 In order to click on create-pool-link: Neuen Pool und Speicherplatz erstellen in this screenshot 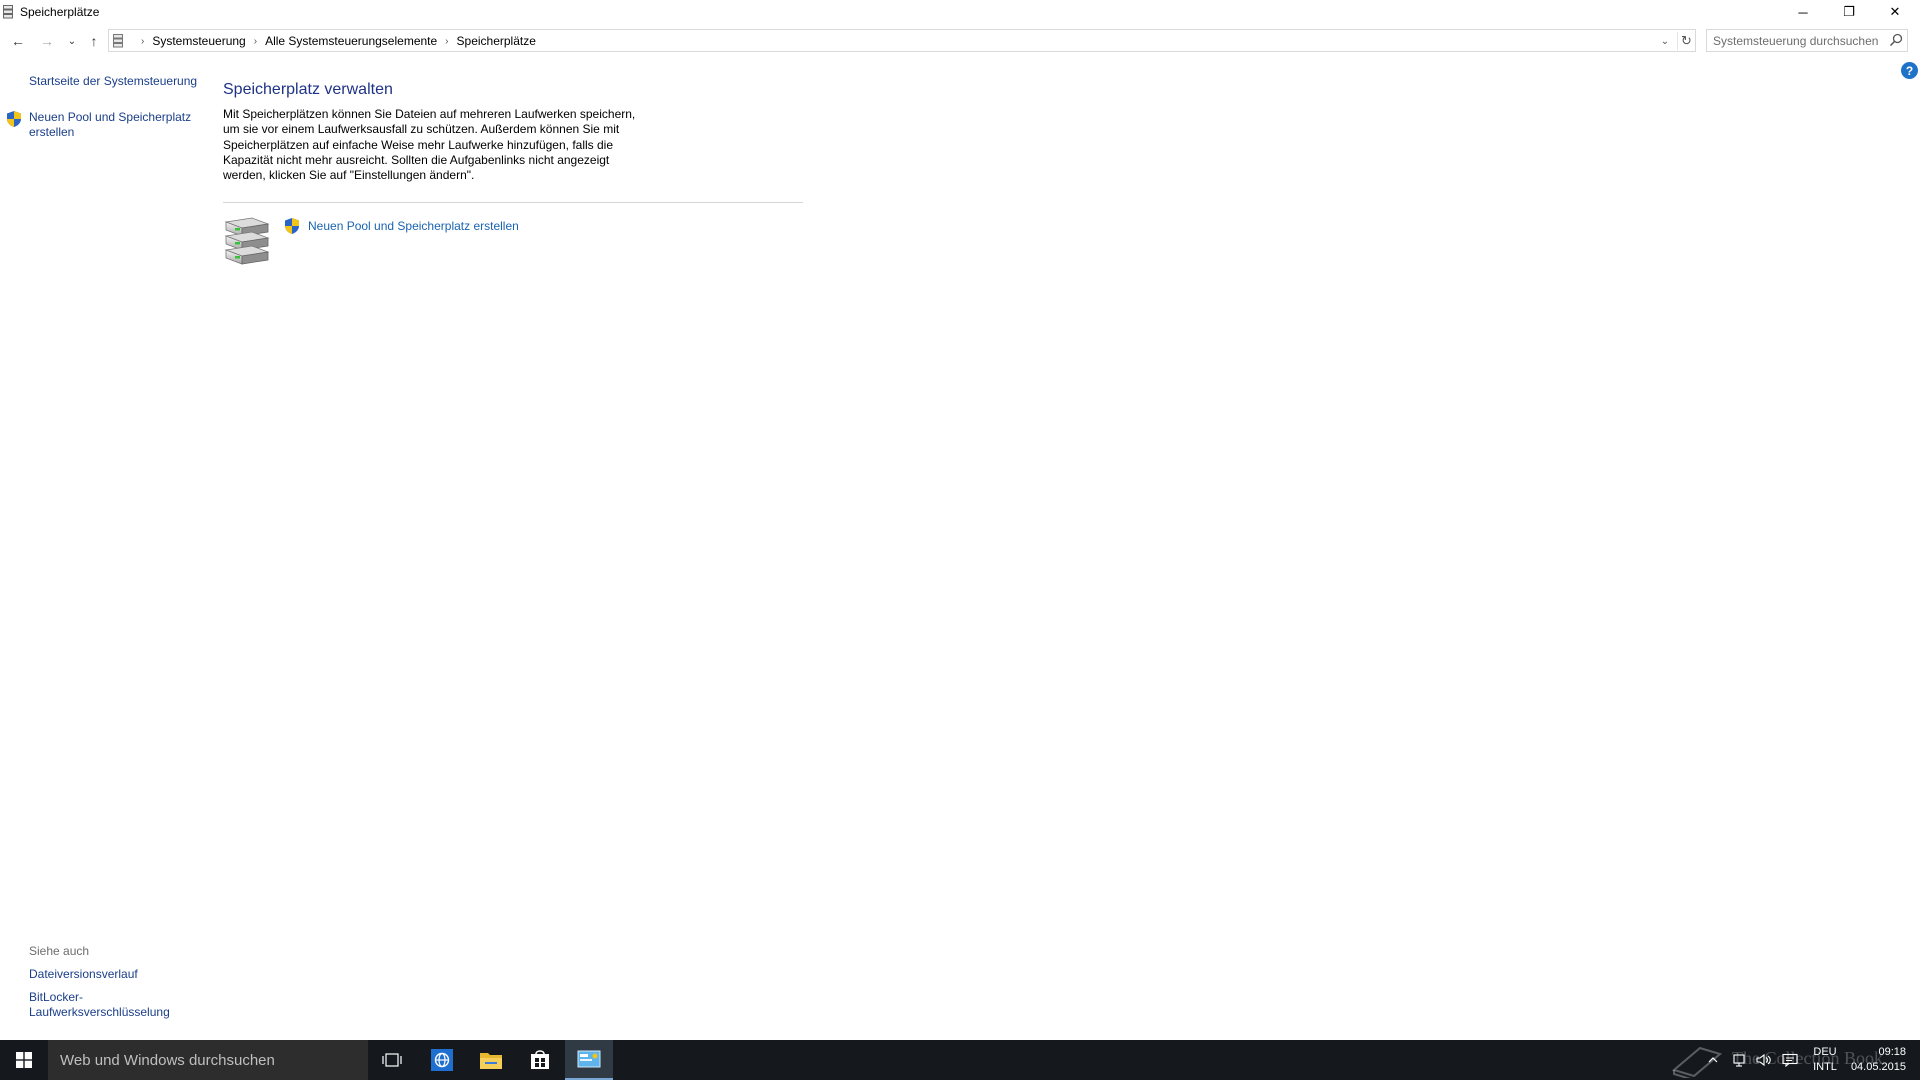, I will do `click(413, 226)`.